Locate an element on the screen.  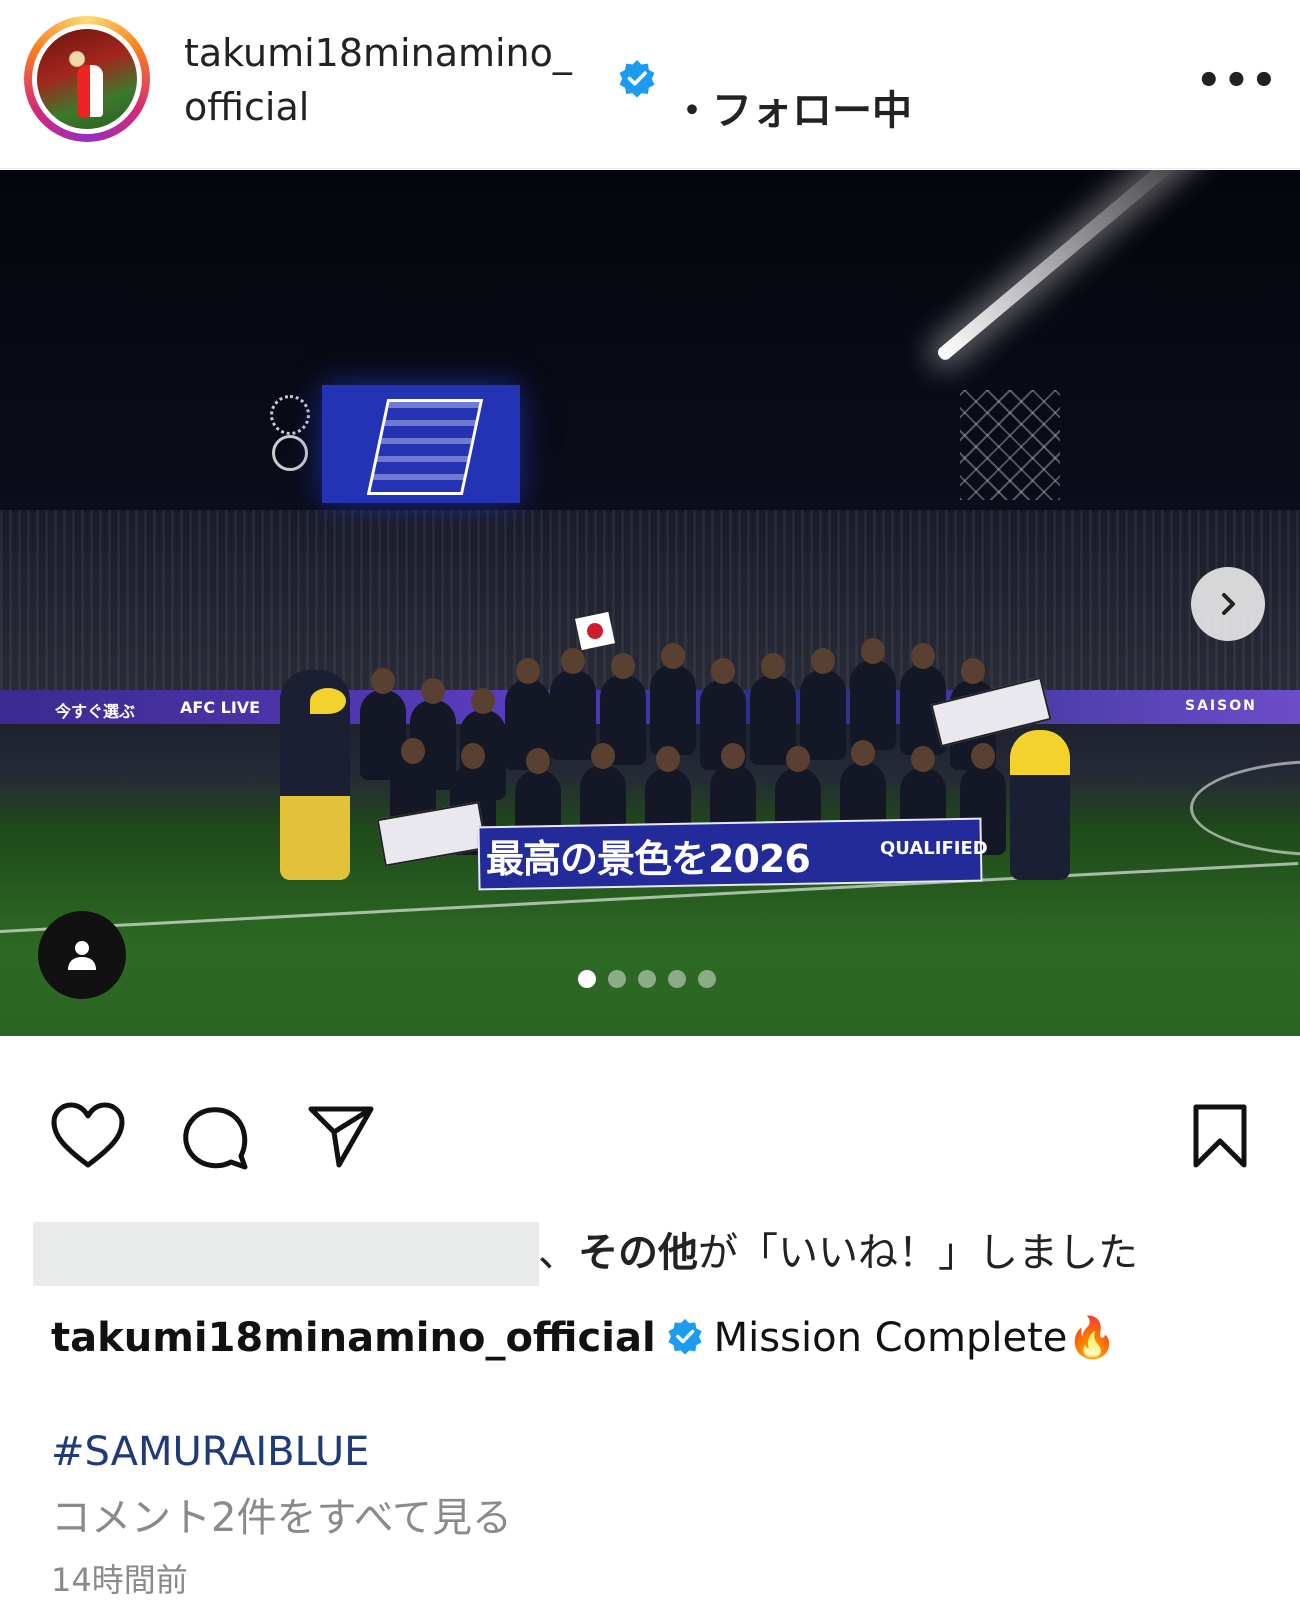
share-button is located at coordinates (341, 1136).